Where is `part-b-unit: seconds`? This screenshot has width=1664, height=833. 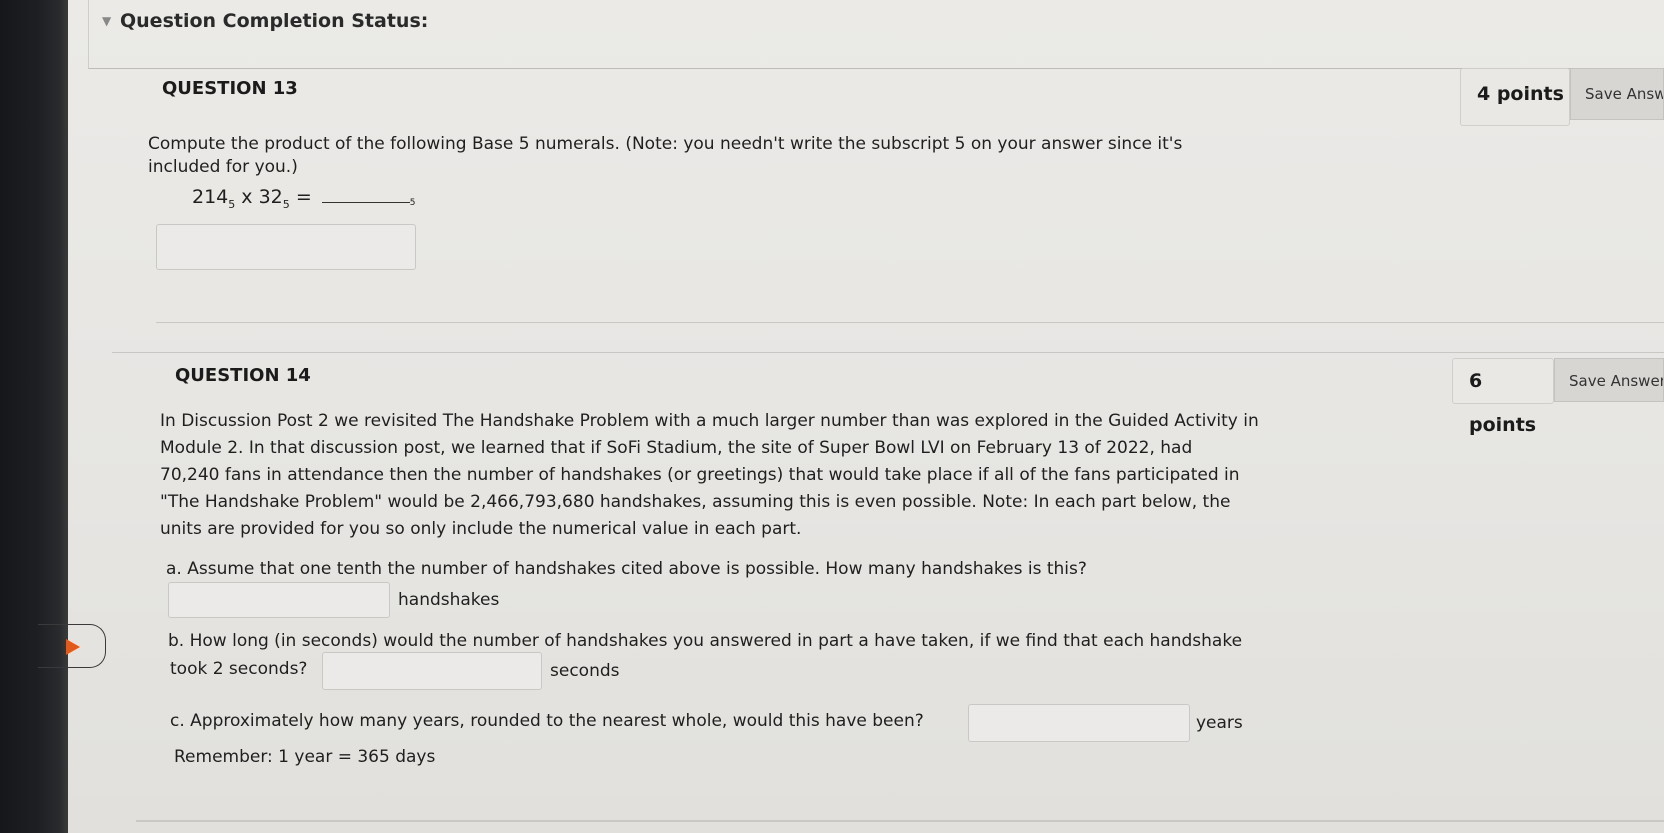
part-b-unit: seconds is located at coordinates (585, 671).